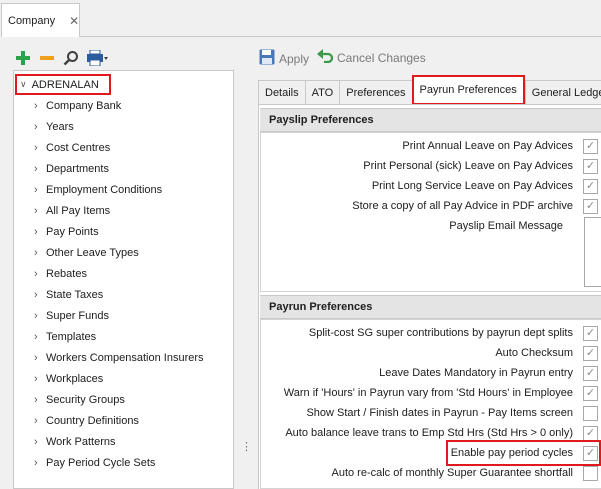 This screenshot has width=601, height=489. What do you see at coordinates (325, 57) in the screenshot?
I see `undo-icon` at bounding box center [325, 57].